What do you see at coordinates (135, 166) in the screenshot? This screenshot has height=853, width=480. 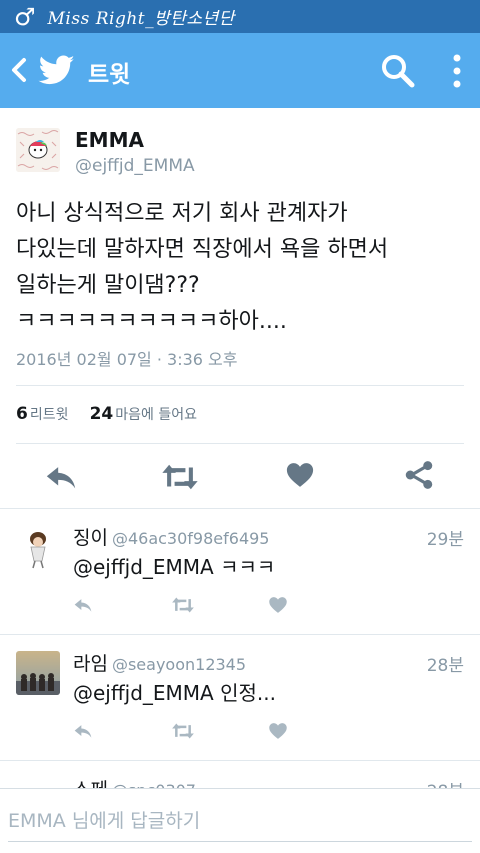 I see `author-handle: @ejffjd_EMMA` at bounding box center [135, 166].